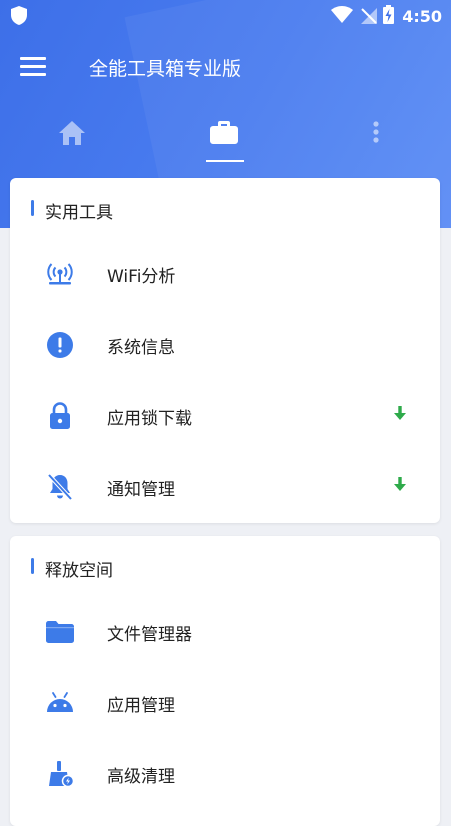 This screenshot has width=451, height=826. What do you see at coordinates (141, 777) in the screenshot?
I see `list-item-label: 高级清理` at bounding box center [141, 777].